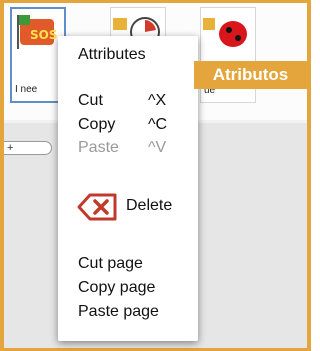  Describe the element at coordinates (118, 312) in the screenshot. I see `menu-item-paste-page: Paste page` at that location.